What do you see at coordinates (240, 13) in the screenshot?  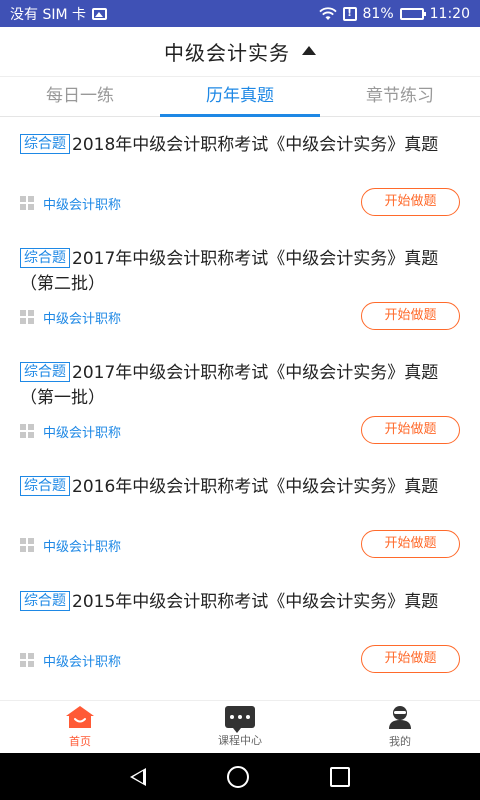 I see `status-bar: 没有 SIM 卡 ! 81% 11:20` at bounding box center [240, 13].